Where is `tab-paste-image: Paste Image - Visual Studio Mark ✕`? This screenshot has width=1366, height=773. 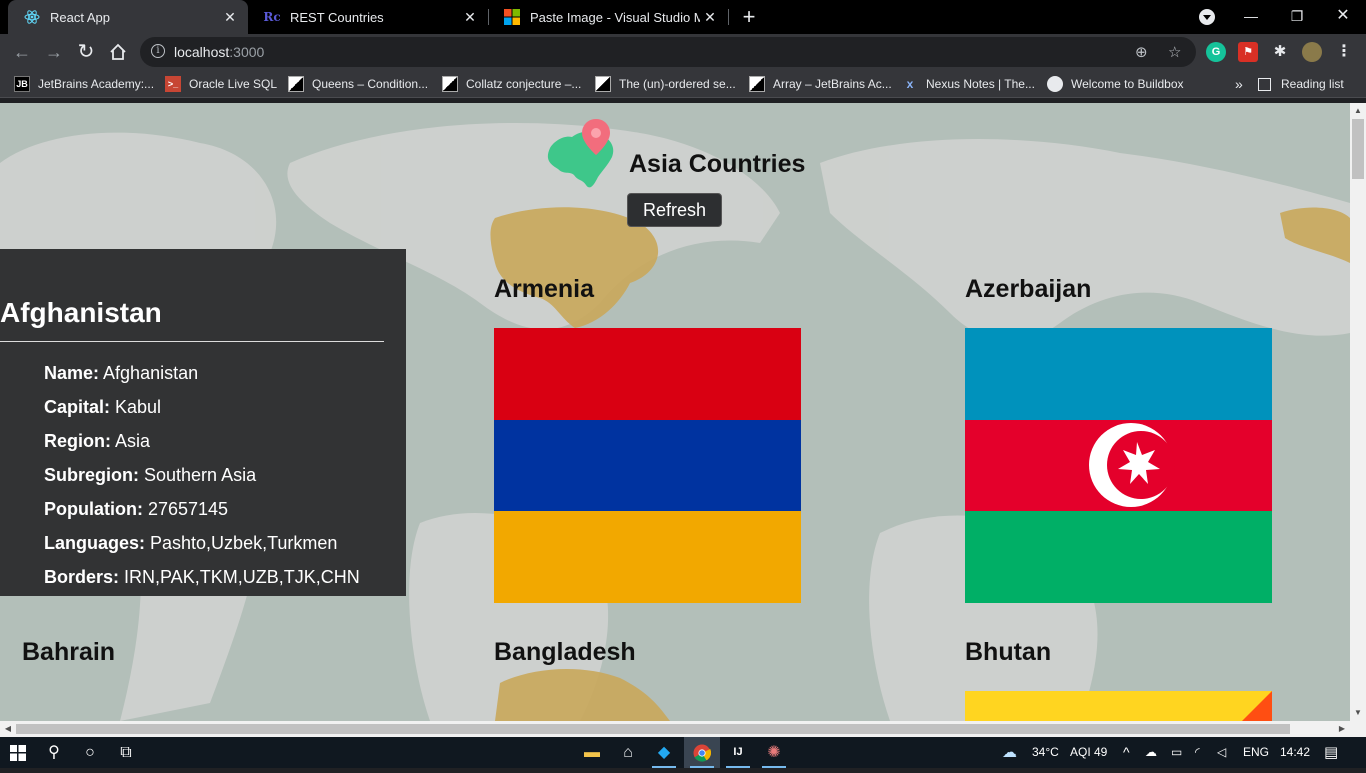 tab-paste-image: Paste Image - Visual Studio Mark ✕ is located at coordinates (608, 17).